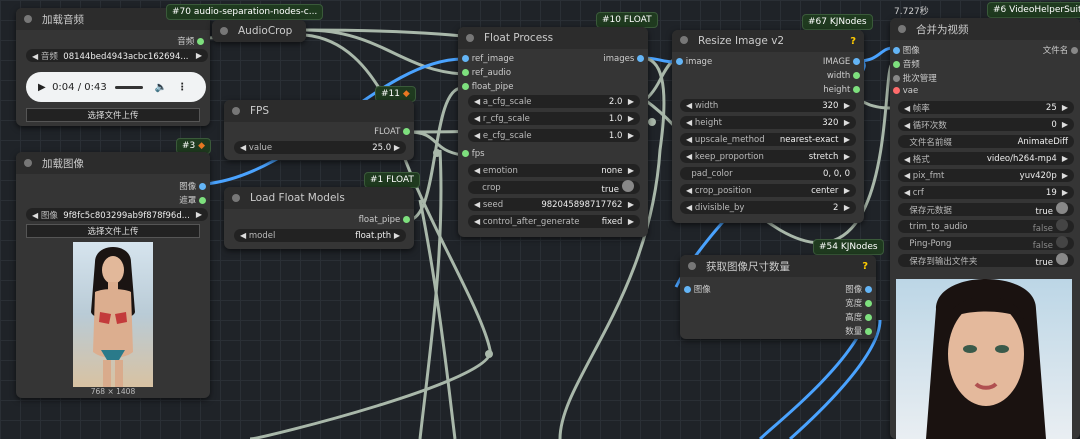  What do you see at coordinates (906, 50) in the screenshot?
I see `input-images: 图像` at bounding box center [906, 50].